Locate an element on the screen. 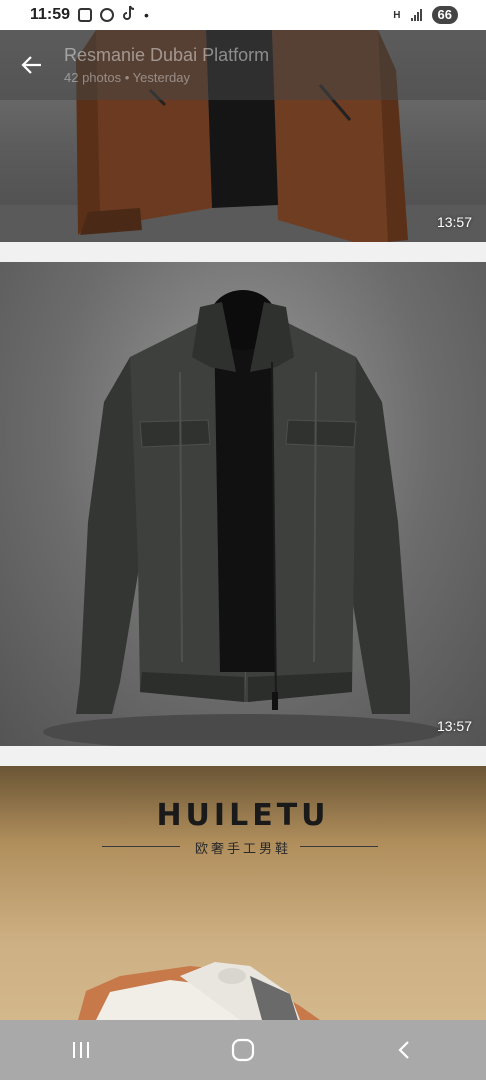 The height and width of the screenshot is (1080, 486). back-icon is located at coordinates (405, 1050).